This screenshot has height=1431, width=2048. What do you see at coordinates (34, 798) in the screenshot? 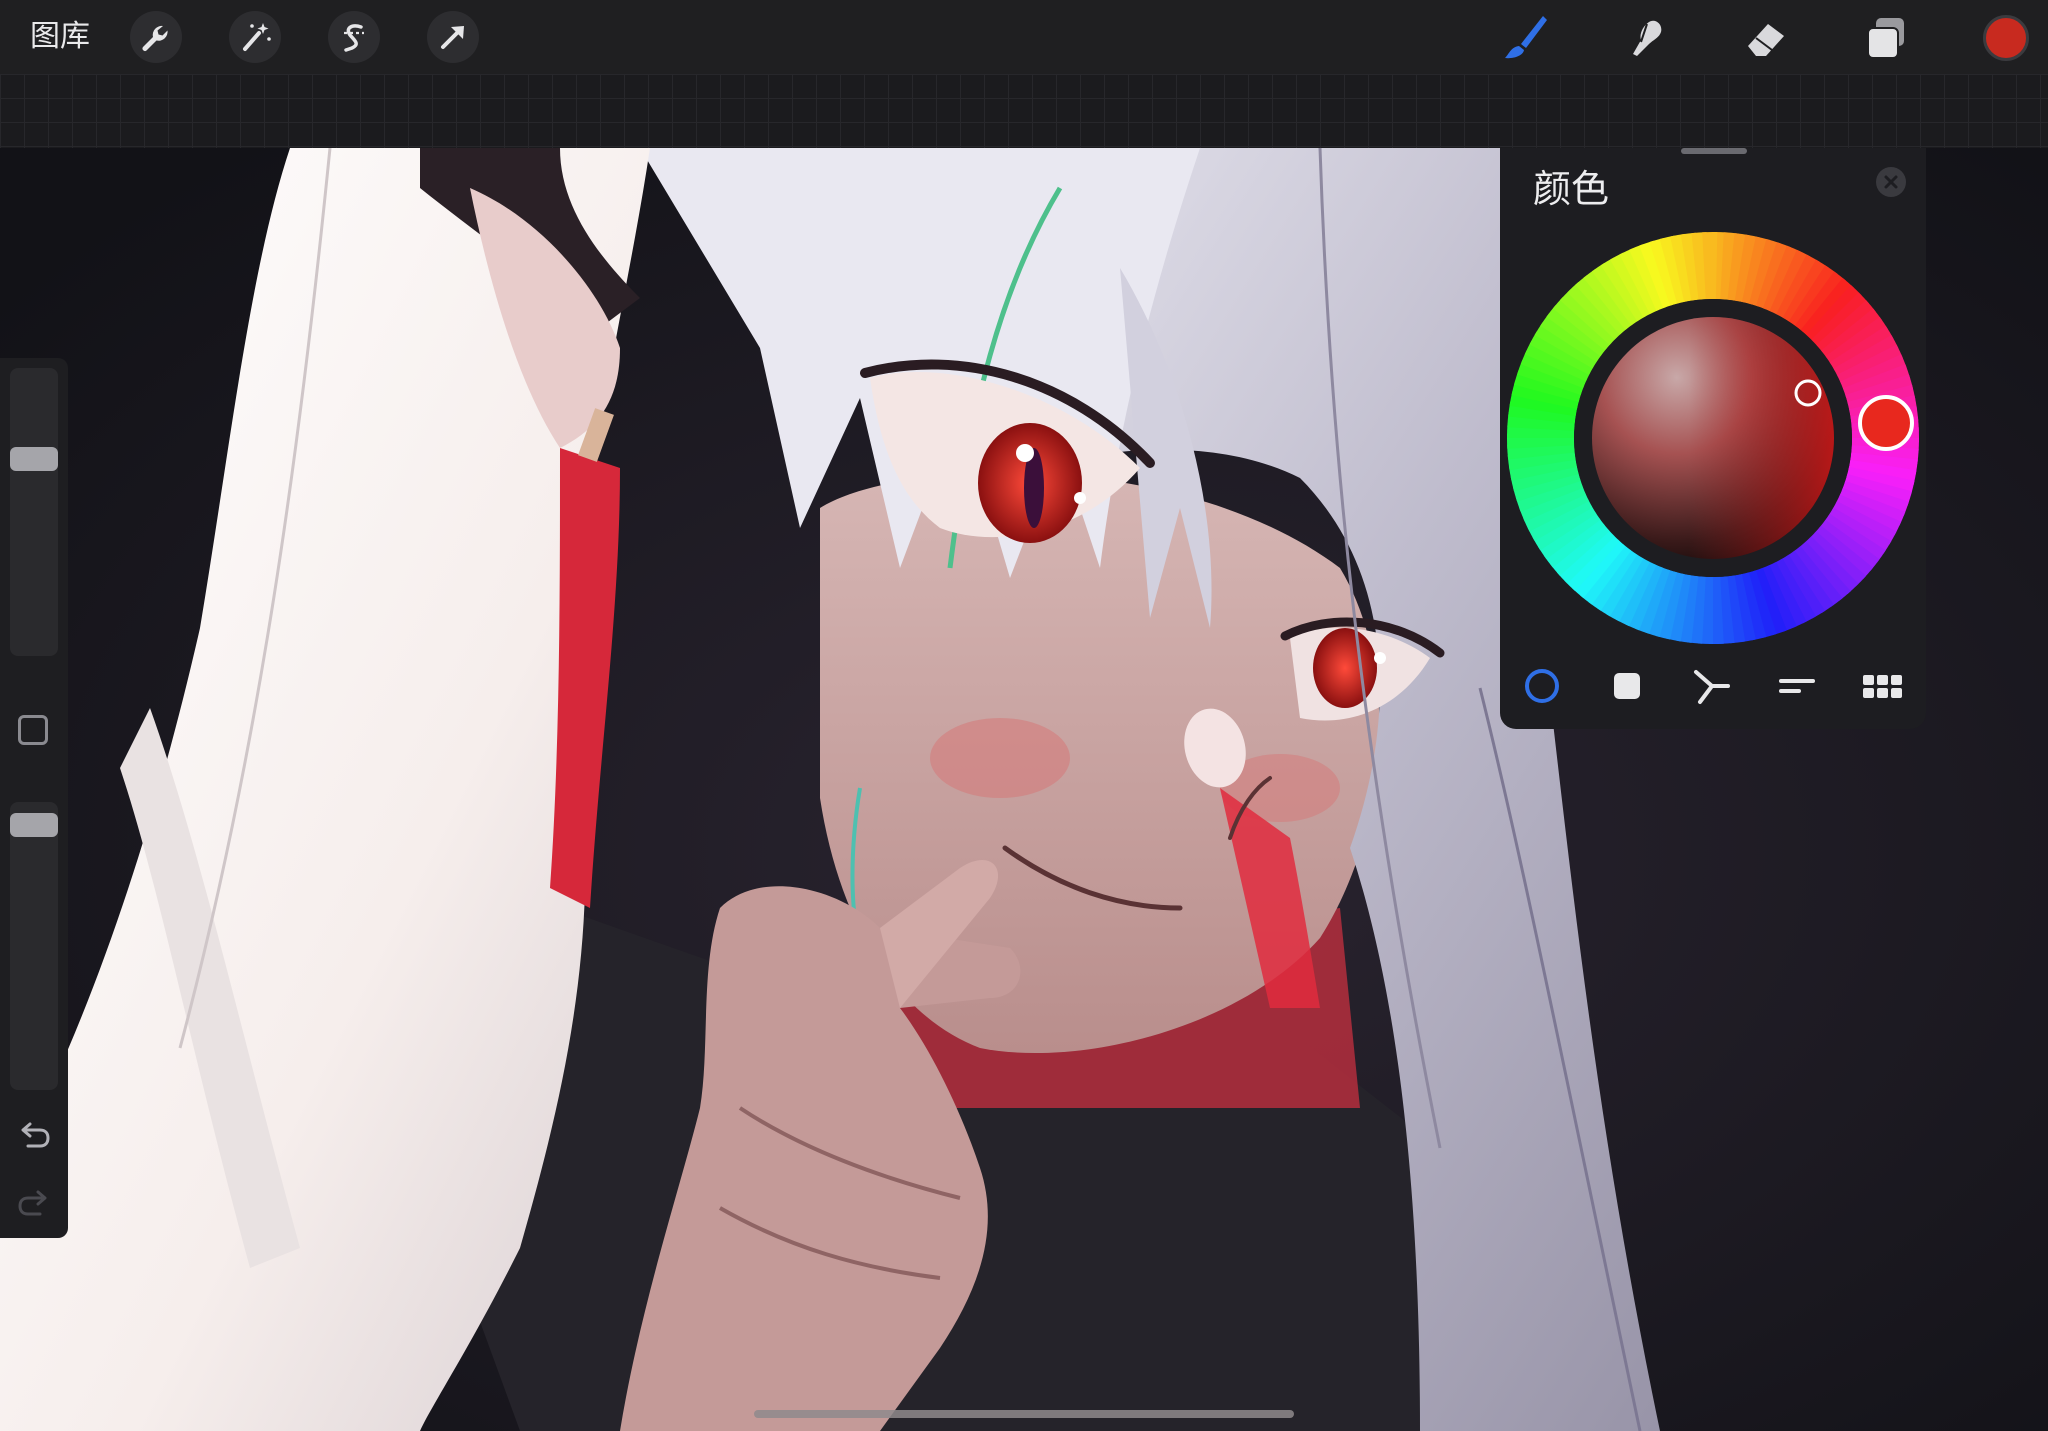
I see `left-sidebar` at bounding box center [34, 798].